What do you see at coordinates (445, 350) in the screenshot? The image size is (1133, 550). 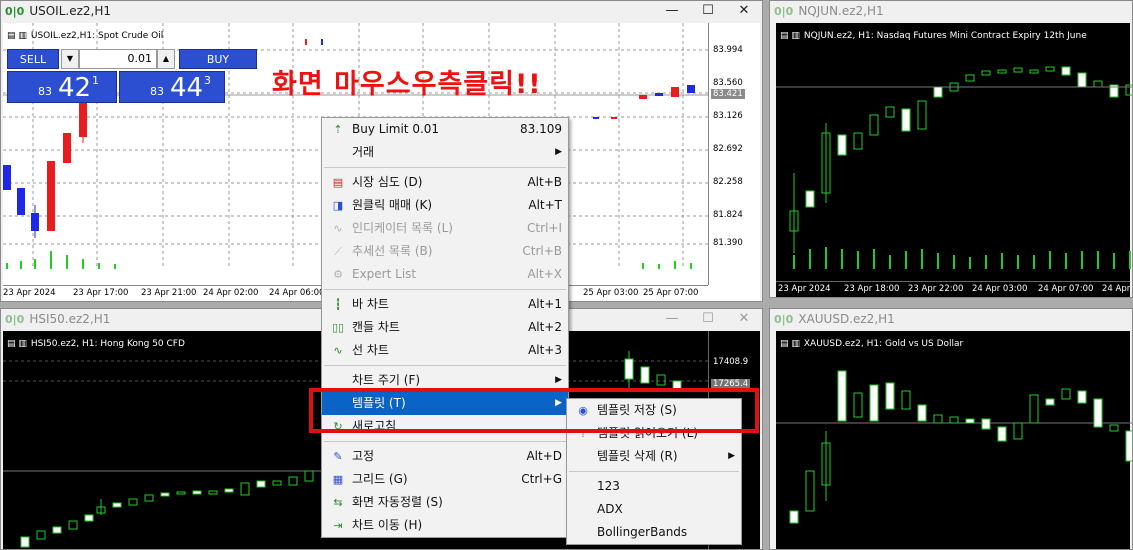 I see `menu-item: ∿ 선 차트 Alt+3` at bounding box center [445, 350].